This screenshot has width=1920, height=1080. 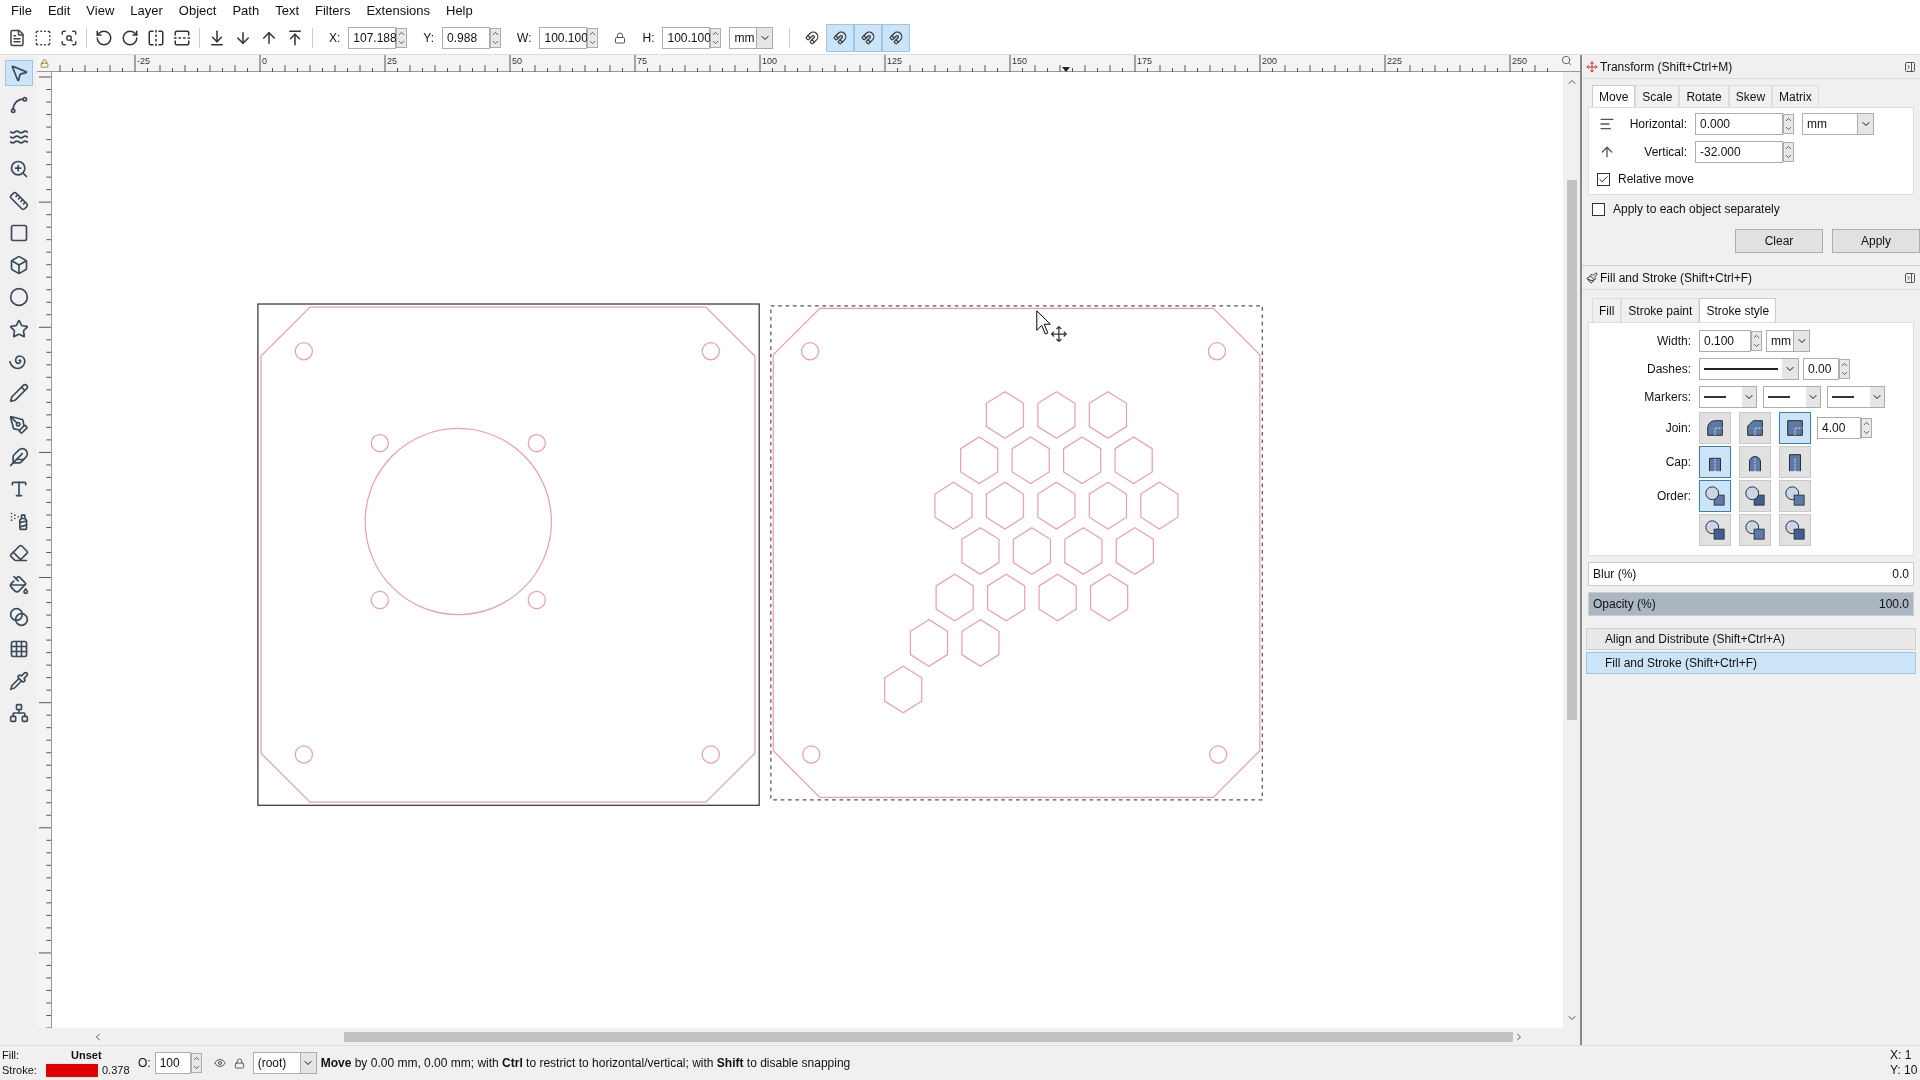 What do you see at coordinates (333, 11) in the screenshot?
I see `menu-item: Filters` at bounding box center [333, 11].